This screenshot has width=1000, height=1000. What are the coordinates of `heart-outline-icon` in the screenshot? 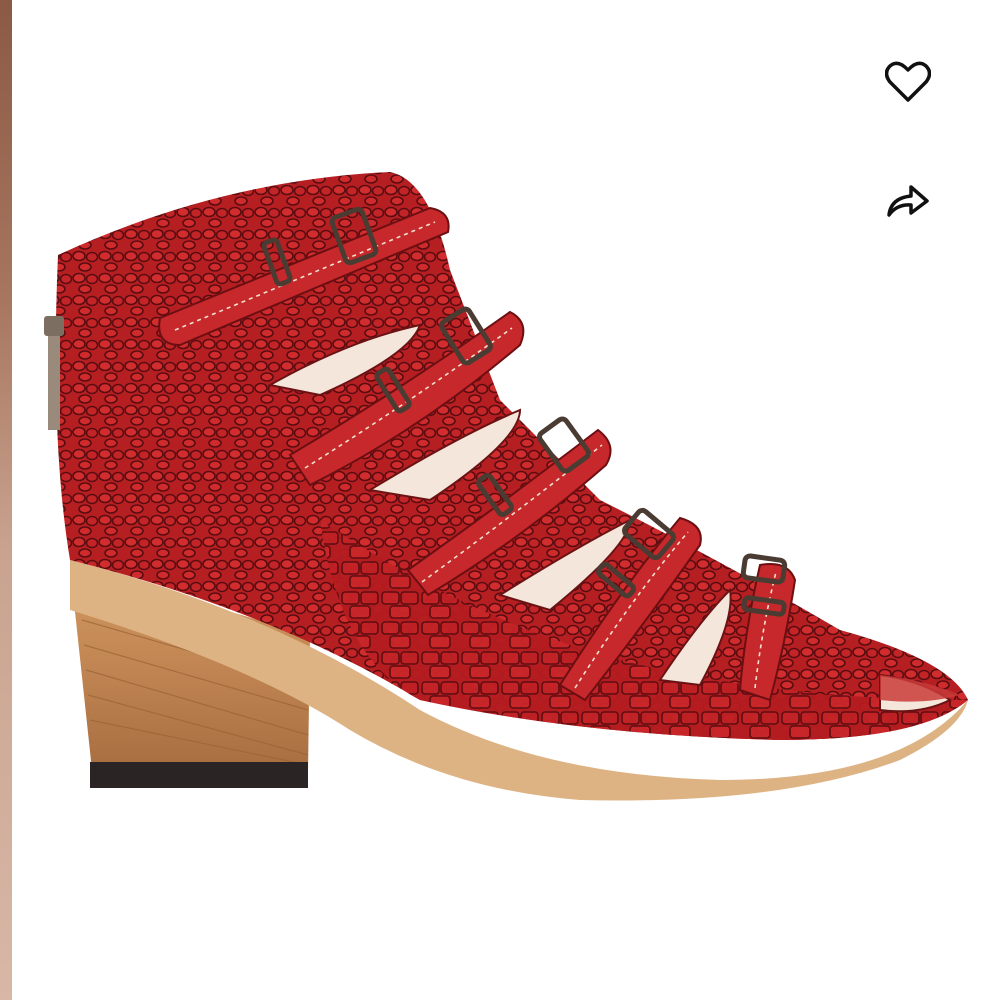 It's located at (908, 81).